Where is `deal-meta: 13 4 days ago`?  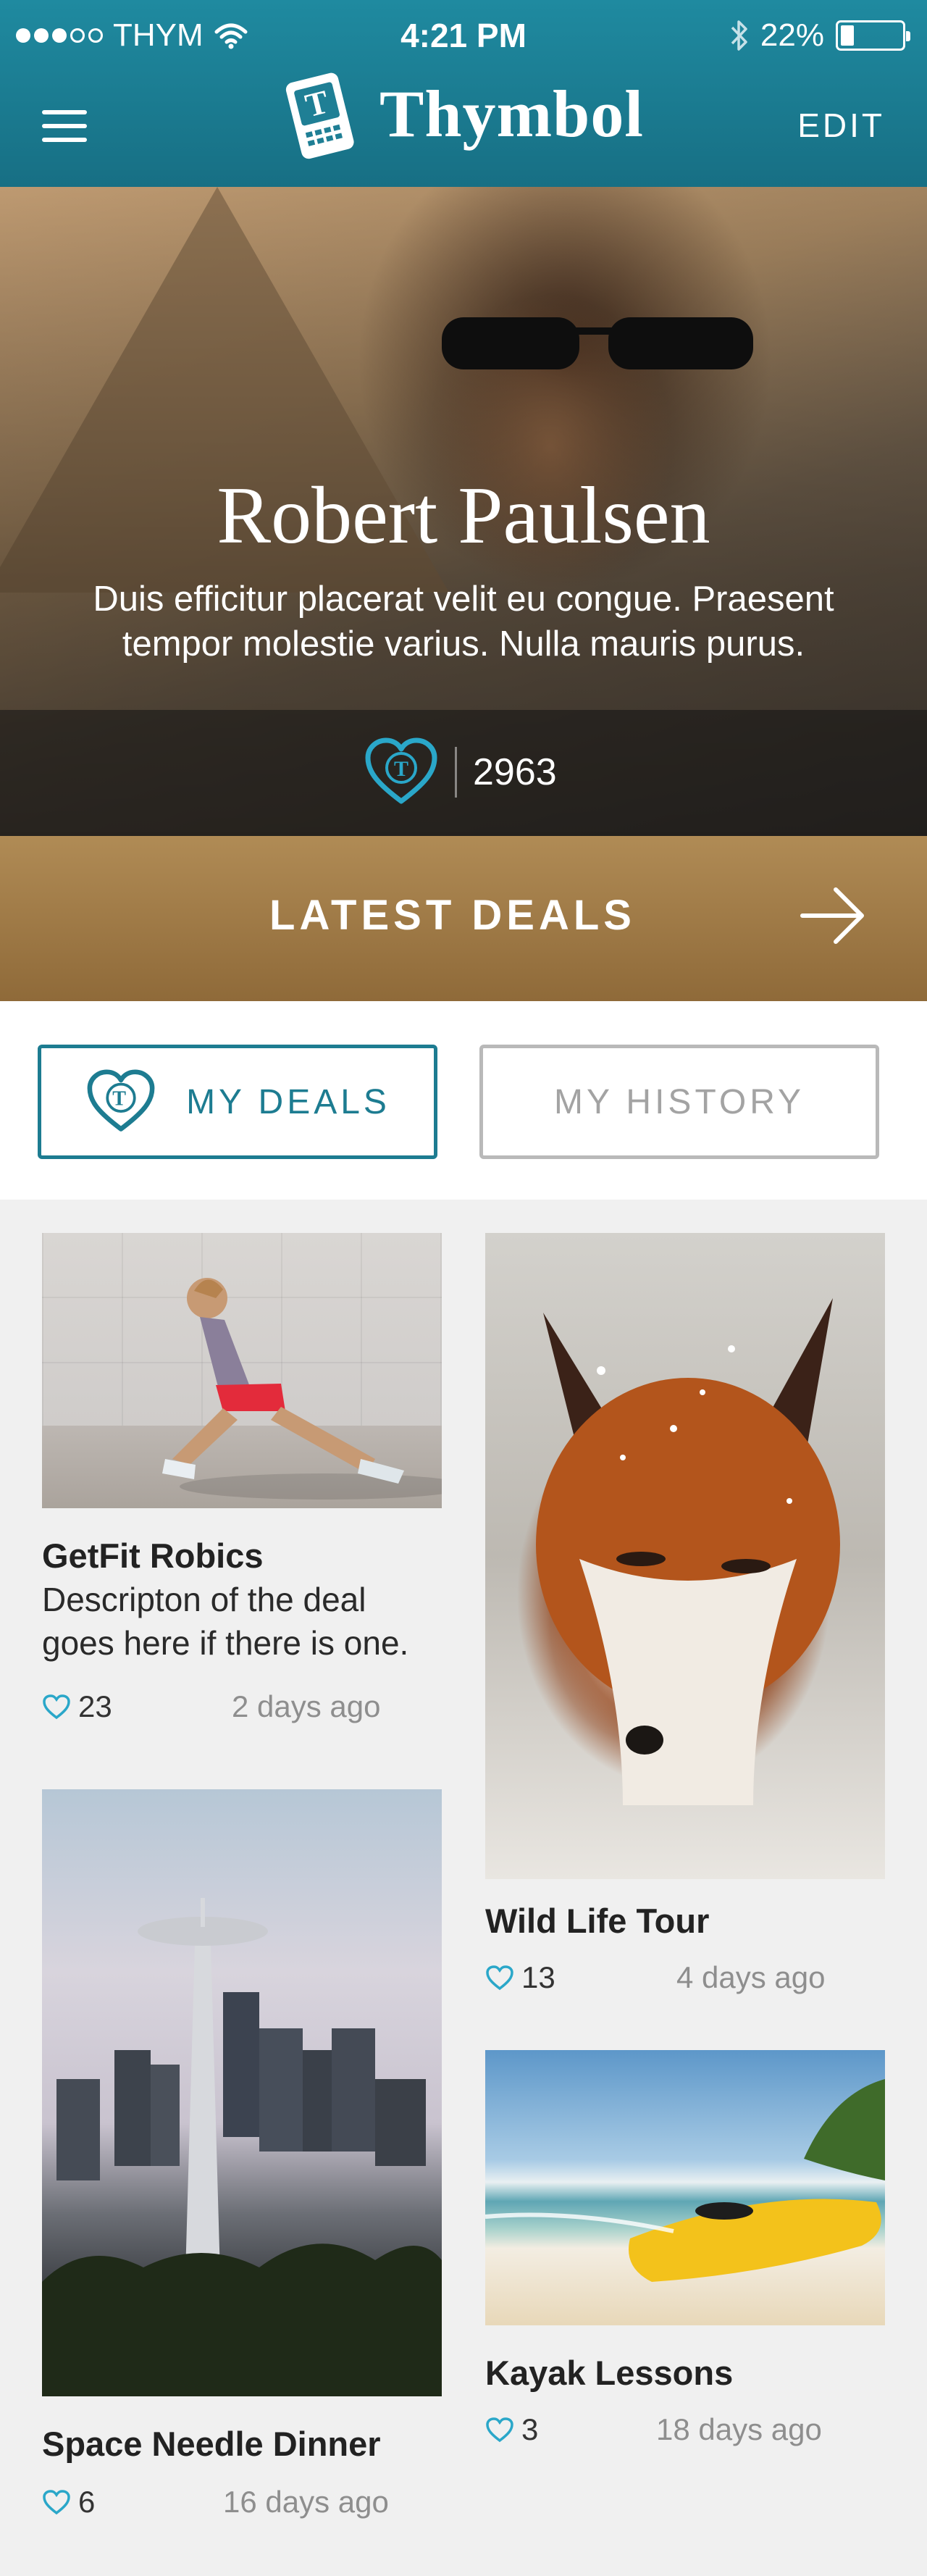
deal-meta: 13 4 days ago is located at coordinates (685, 1977).